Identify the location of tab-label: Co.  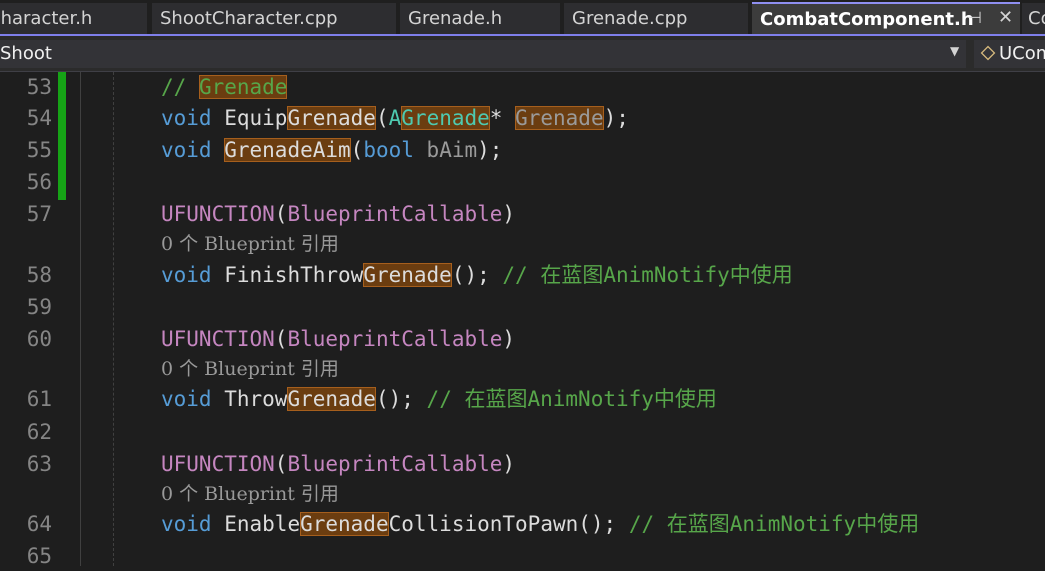
(1036, 18).